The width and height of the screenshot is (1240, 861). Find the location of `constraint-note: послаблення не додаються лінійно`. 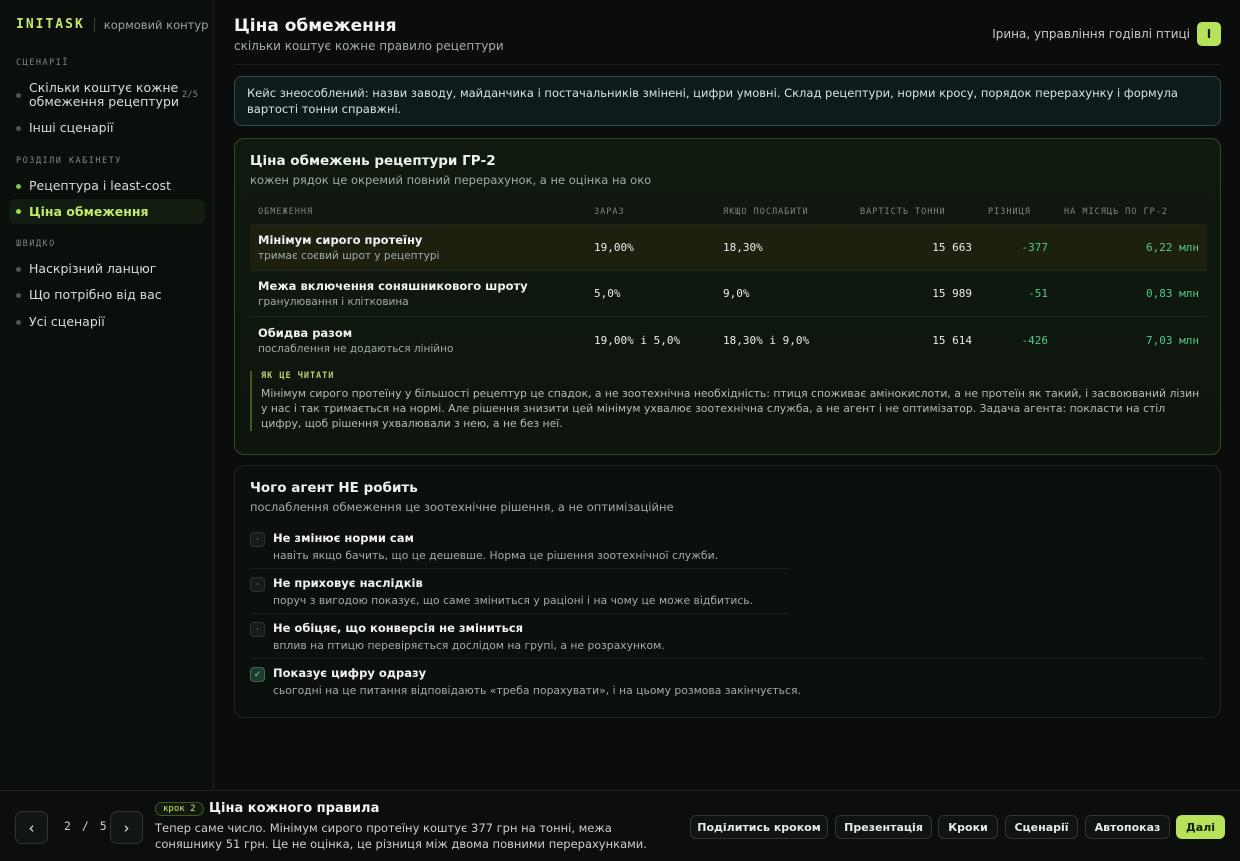

constraint-note: послаблення не додаються лінійно is located at coordinates (356, 348).